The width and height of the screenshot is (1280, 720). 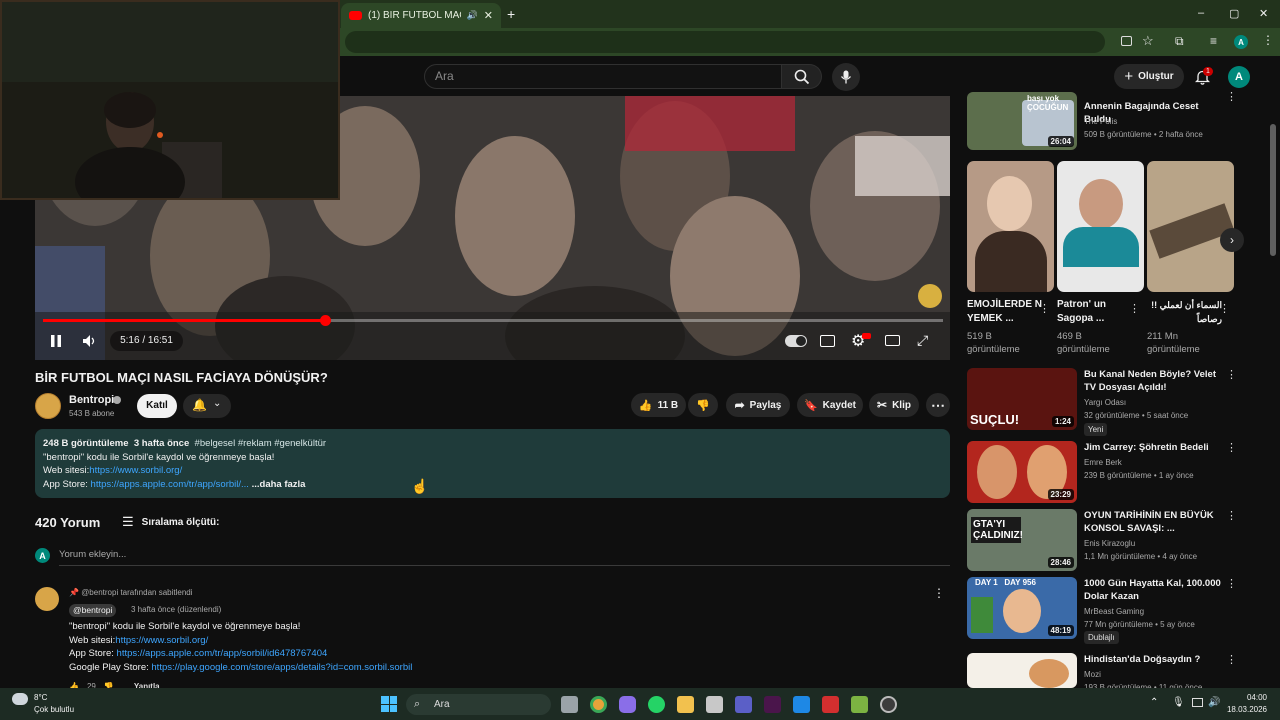 I want to click on subscribe-notification-button: 🔔 ⌄, so click(x=207, y=406).